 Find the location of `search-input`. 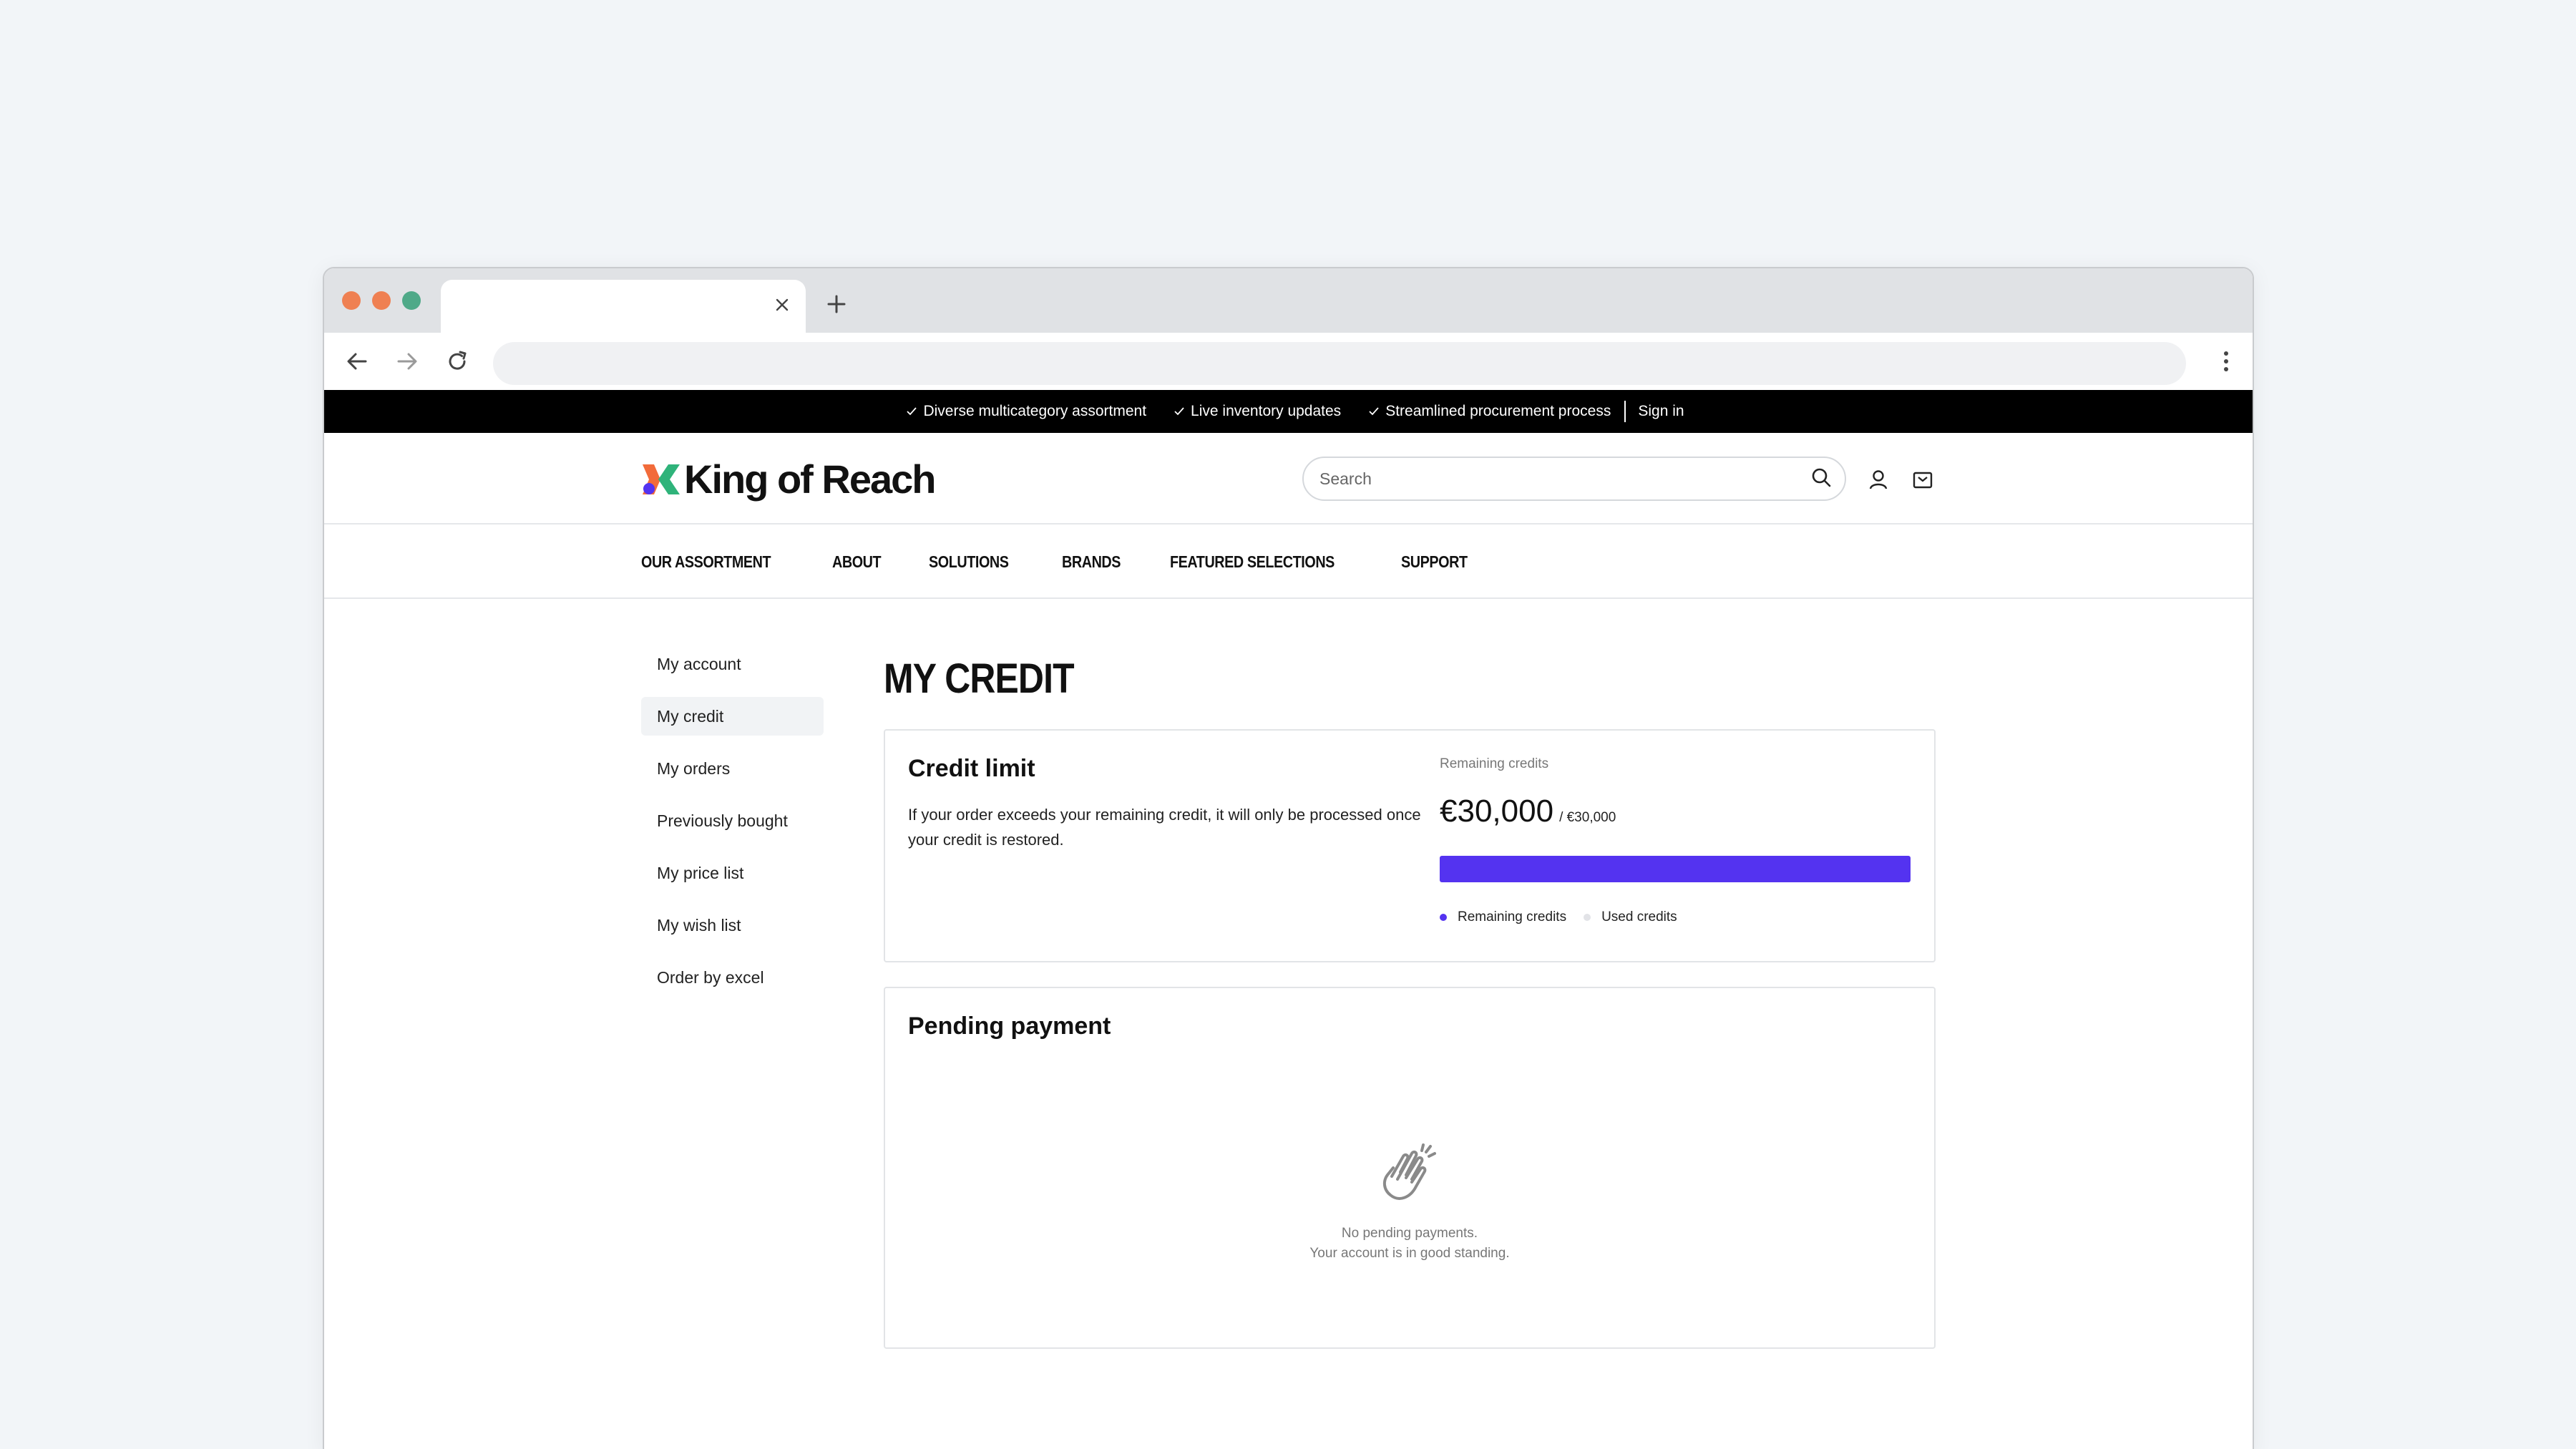

search-input is located at coordinates (1564, 479).